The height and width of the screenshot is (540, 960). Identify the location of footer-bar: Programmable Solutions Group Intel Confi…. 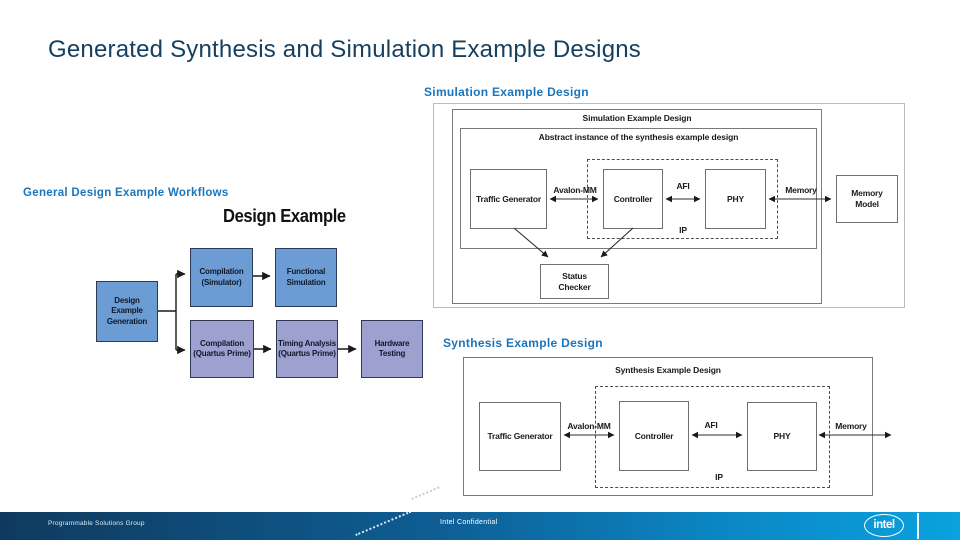
(480, 525).